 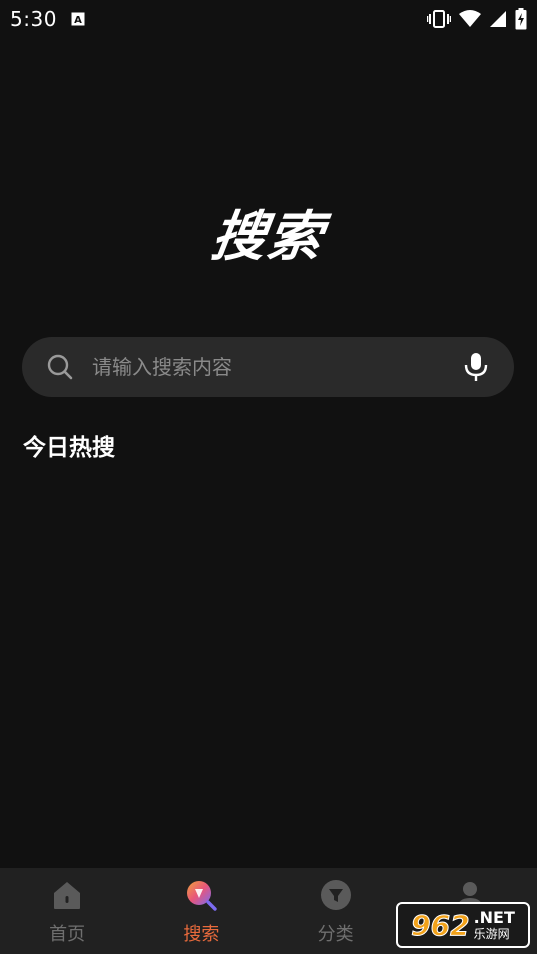 I want to click on svg-text: A, so click(x=78, y=20).